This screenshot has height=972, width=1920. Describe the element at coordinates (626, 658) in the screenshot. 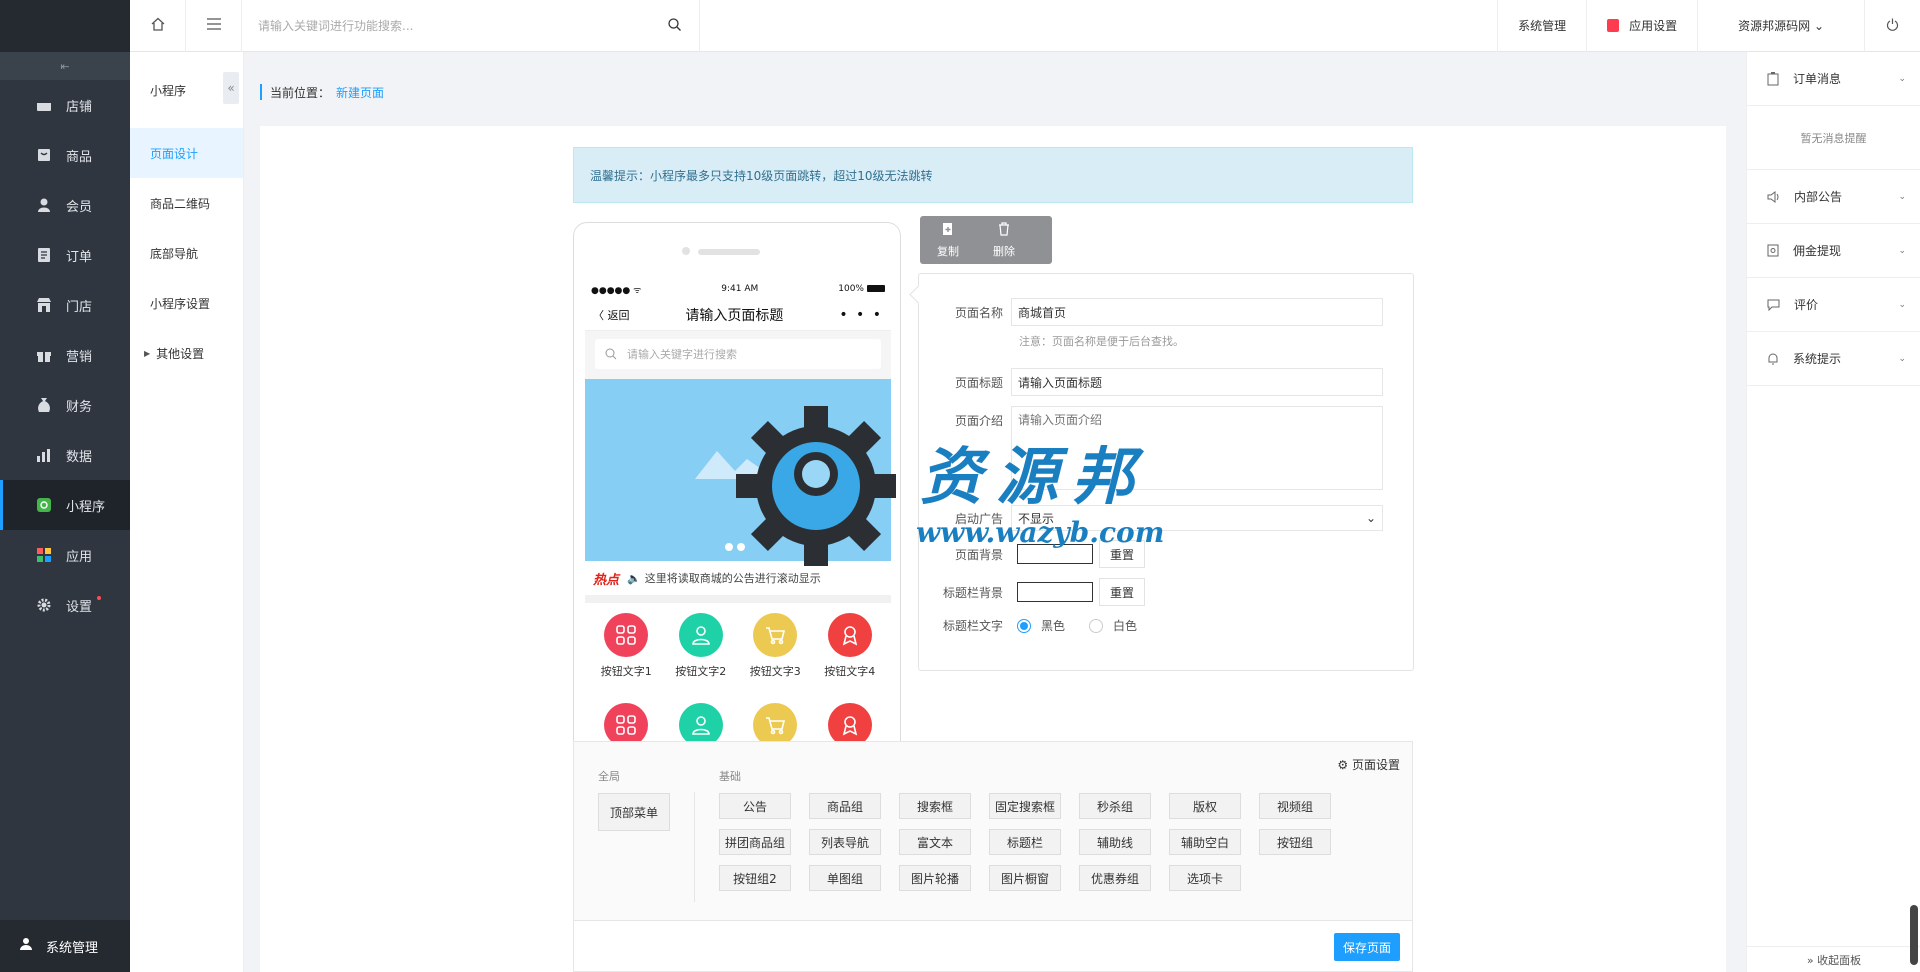

I see `grid-button: 按钮文字1` at that location.